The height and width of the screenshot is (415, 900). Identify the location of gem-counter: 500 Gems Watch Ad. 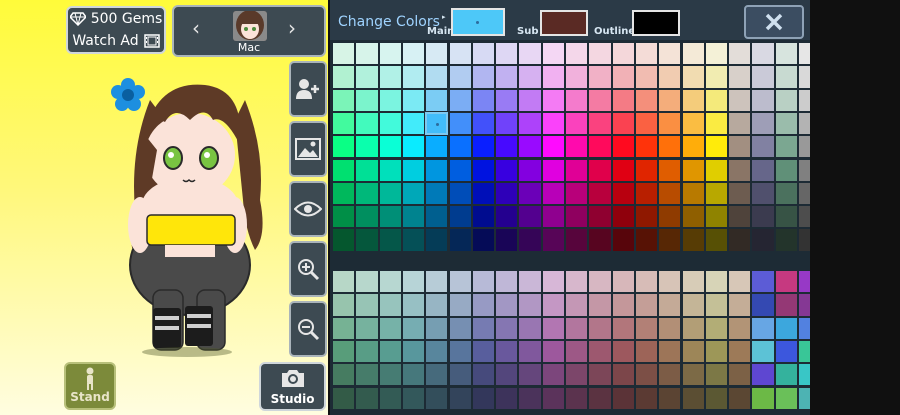
(116, 30).